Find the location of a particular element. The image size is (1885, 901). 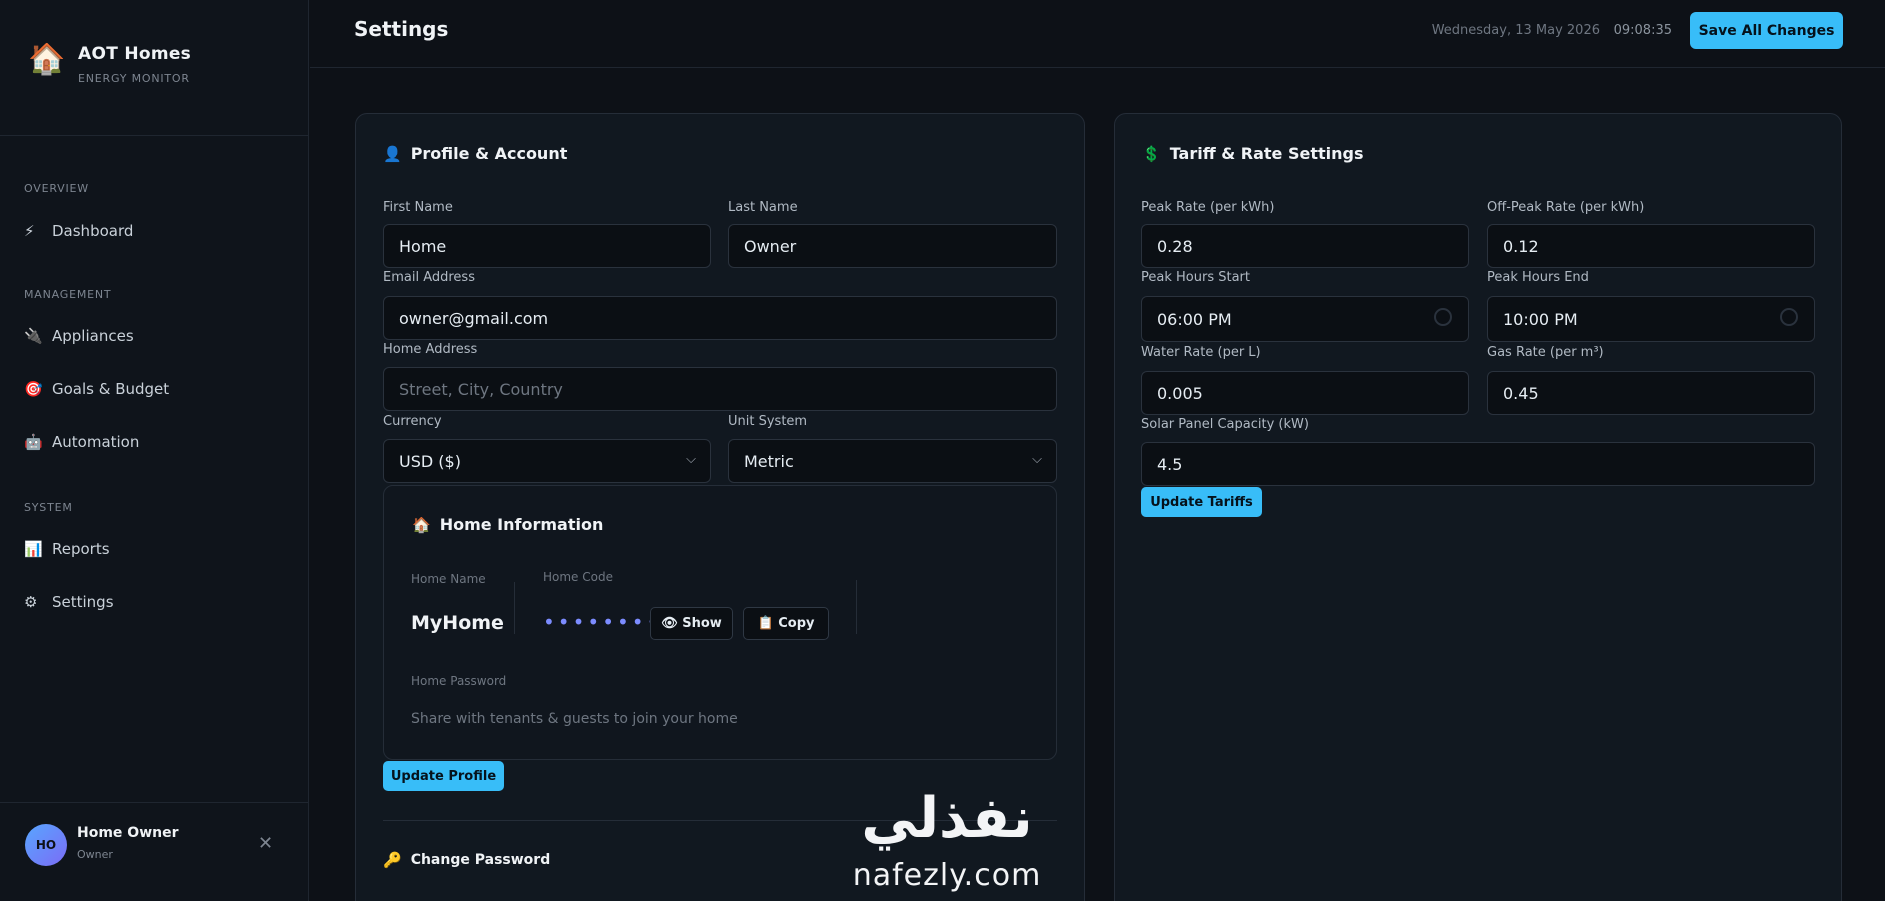

unit-system-value: Metric is located at coordinates (769, 461).